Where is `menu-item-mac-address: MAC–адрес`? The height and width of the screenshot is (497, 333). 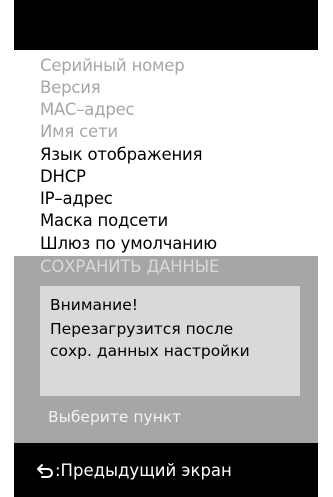
menu-item-mac-address: MAC–адрес is located at coordinates (87, 109).